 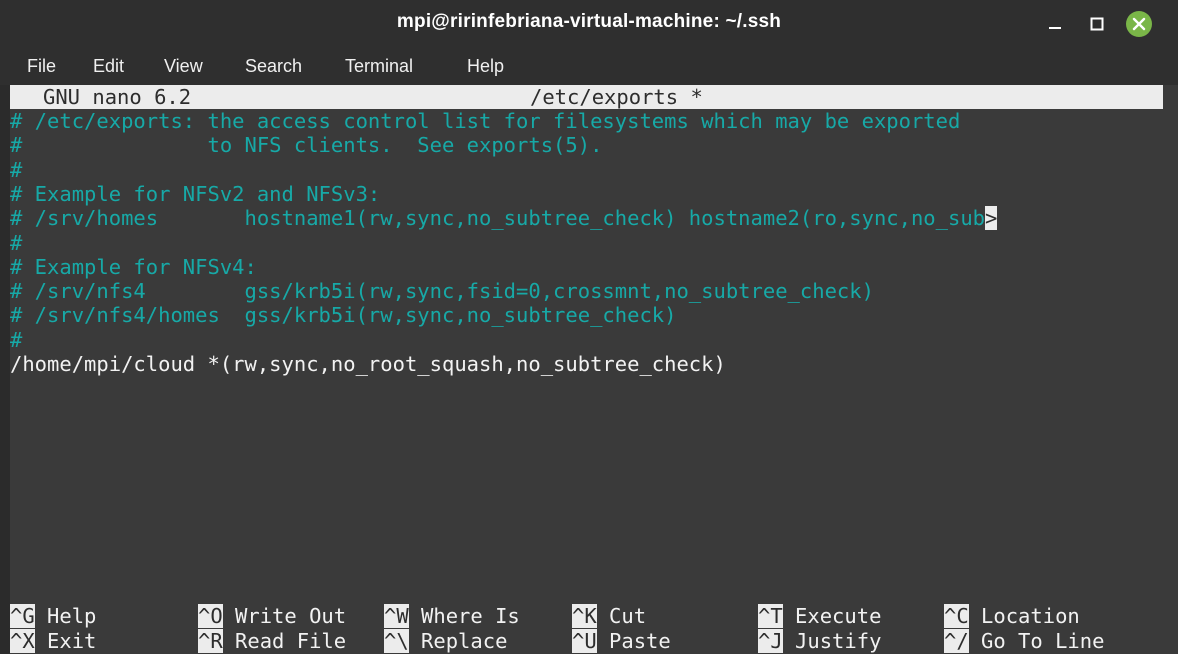 What do you see at coordinates (1097, 24) in the screenshot?
I see `maximize-icon` at bounding box center [1097, 24].